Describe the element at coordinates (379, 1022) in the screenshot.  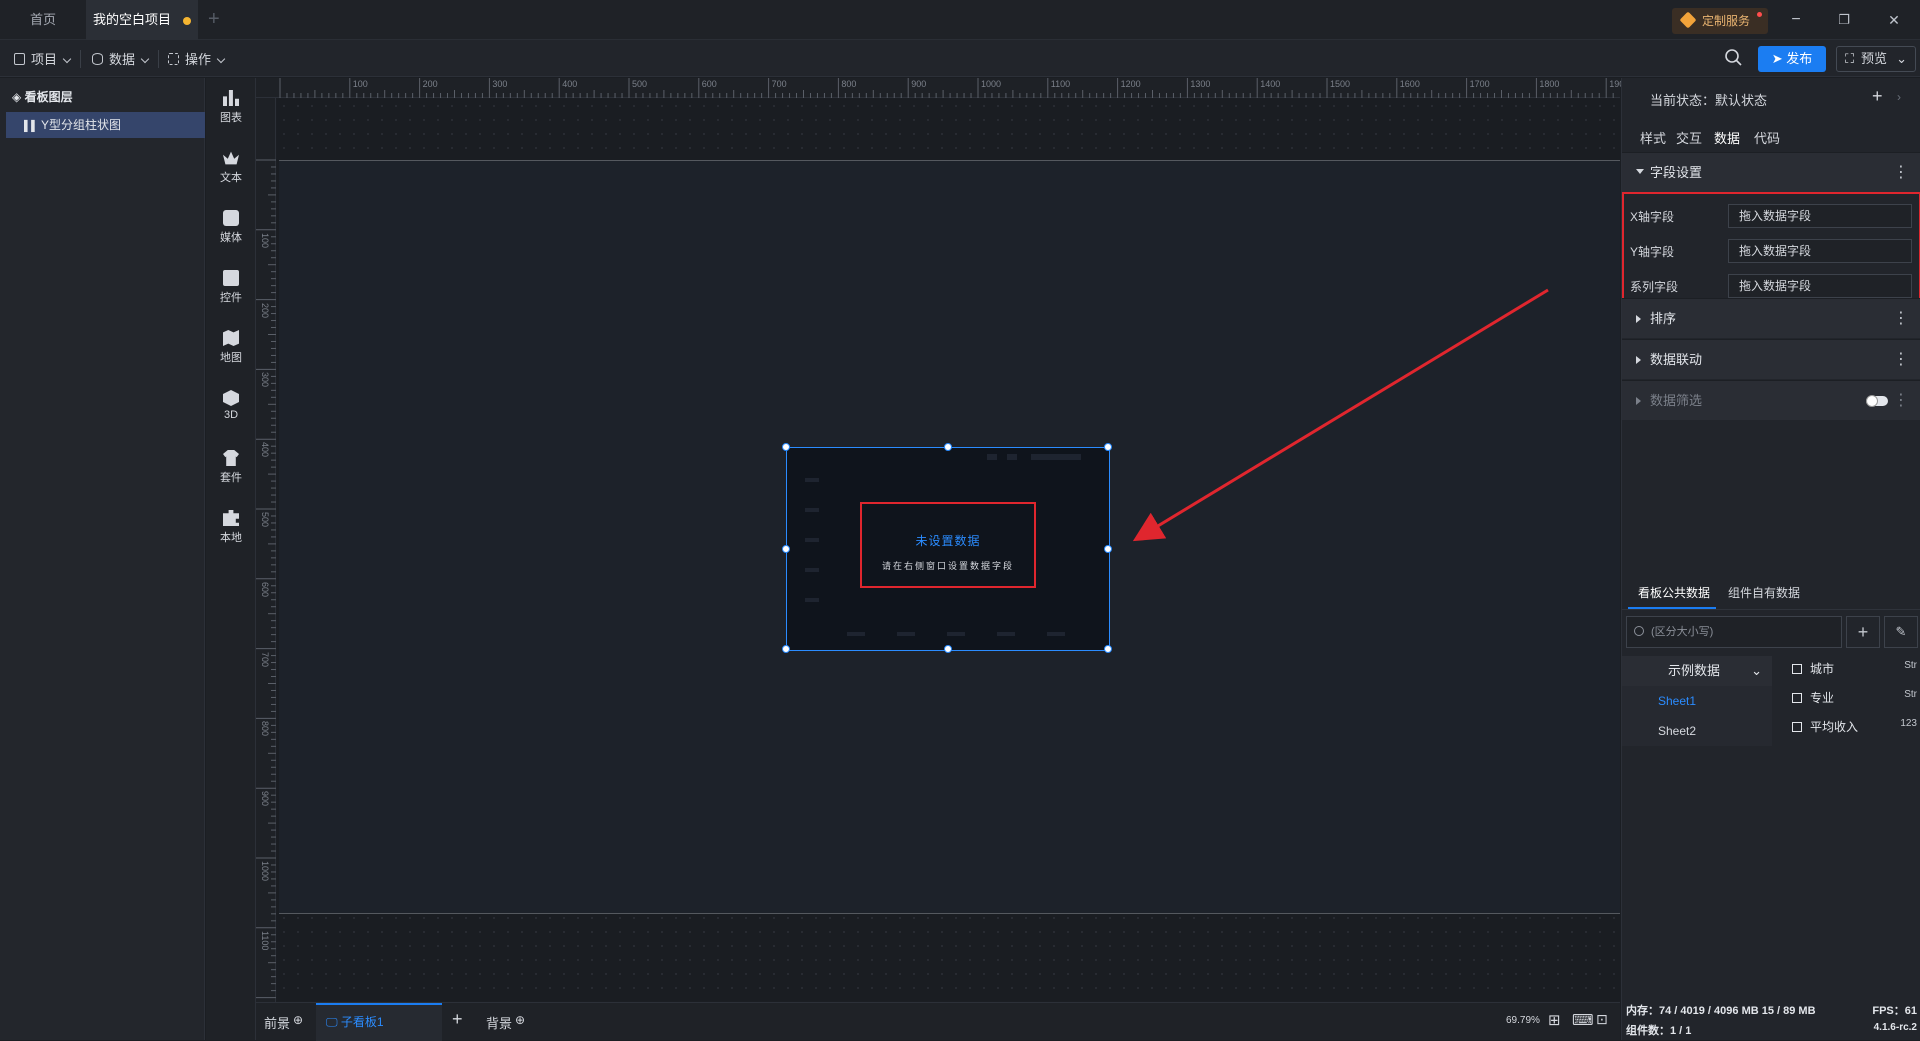
I see `sub-board-tab: 🖵 子看板1` at that location.